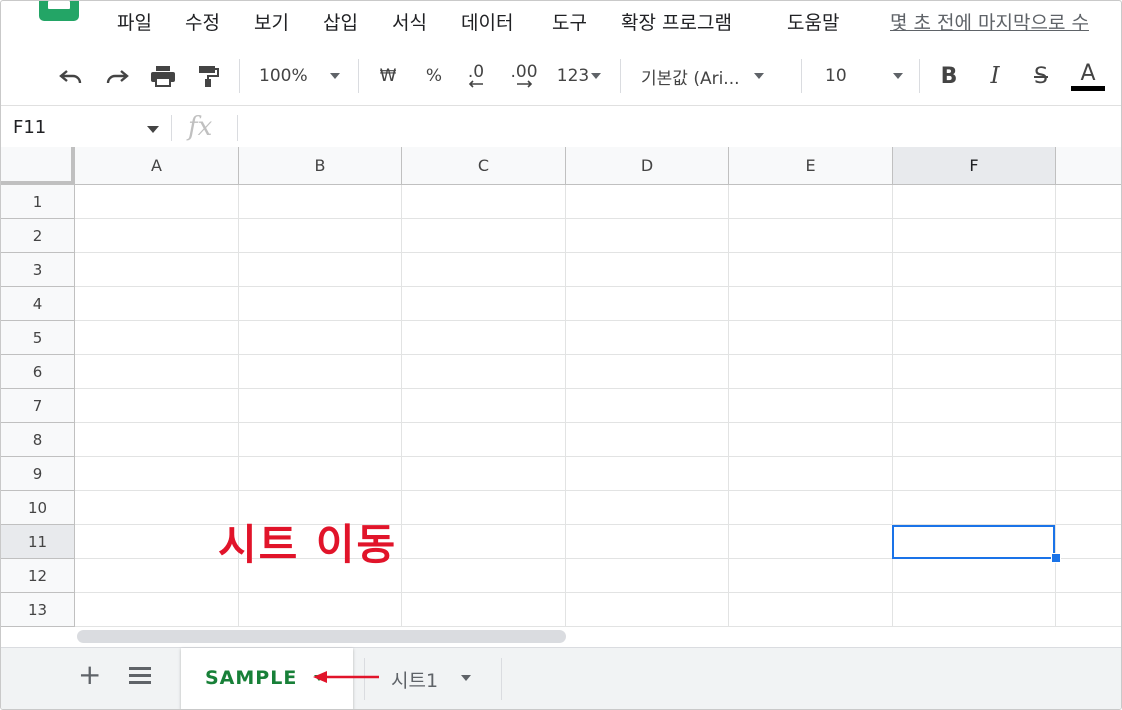  Describe the element at coordinates (71, 76) in the screenshot. I see `undo-icon` at that location.